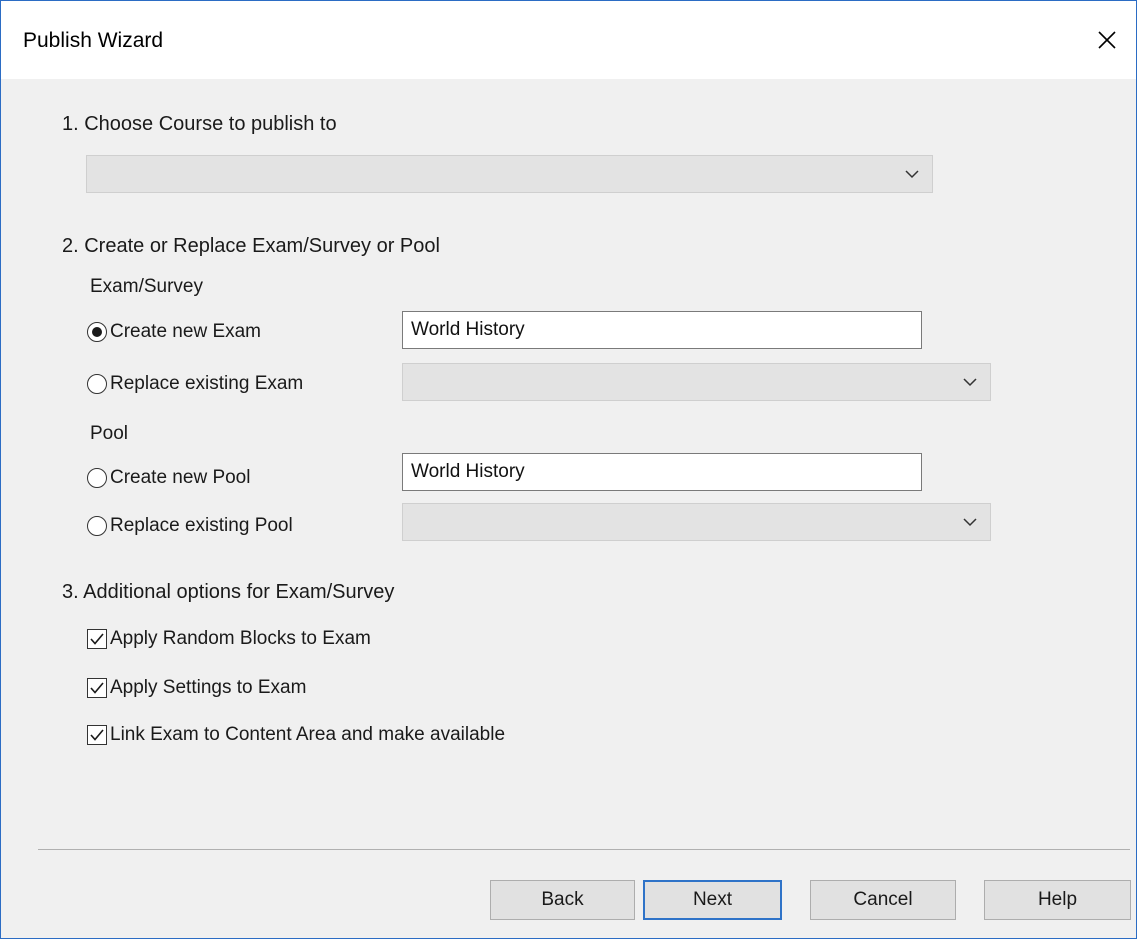 The width and height of the screenshot is (1139, 941). What do you see at coordinates (662, 330) in the screenshot?
I see `exam-name-input: World History` at bounding box center [662, 330].